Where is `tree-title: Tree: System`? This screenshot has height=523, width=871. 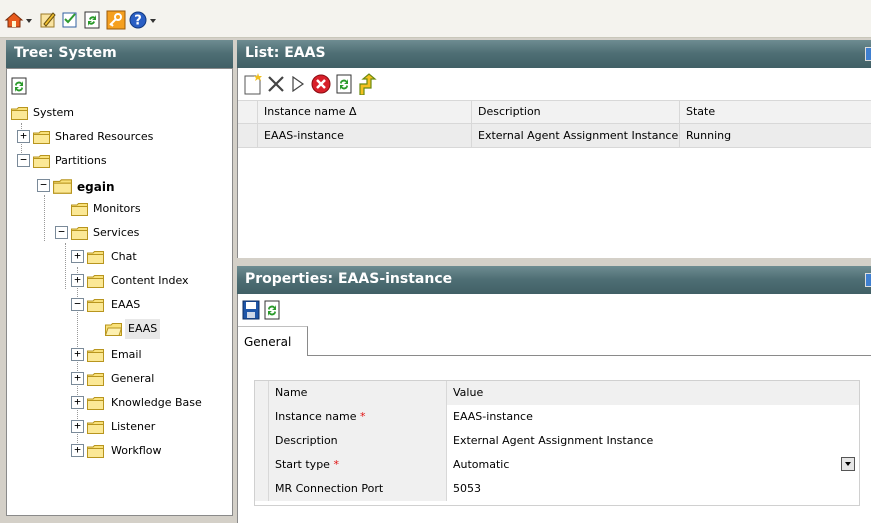 tree-title: Tree: System is located at coordinates (65, 53).